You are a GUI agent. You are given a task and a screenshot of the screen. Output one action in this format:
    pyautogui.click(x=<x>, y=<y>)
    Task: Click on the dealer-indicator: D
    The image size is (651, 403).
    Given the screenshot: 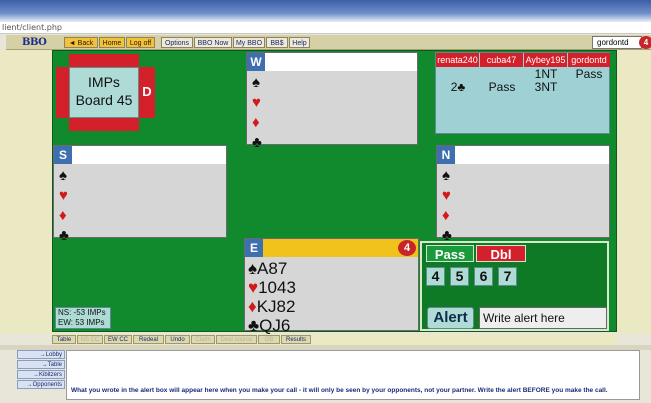 What is the action you would take?
    pyautogui.click(x=147, y=91)
    